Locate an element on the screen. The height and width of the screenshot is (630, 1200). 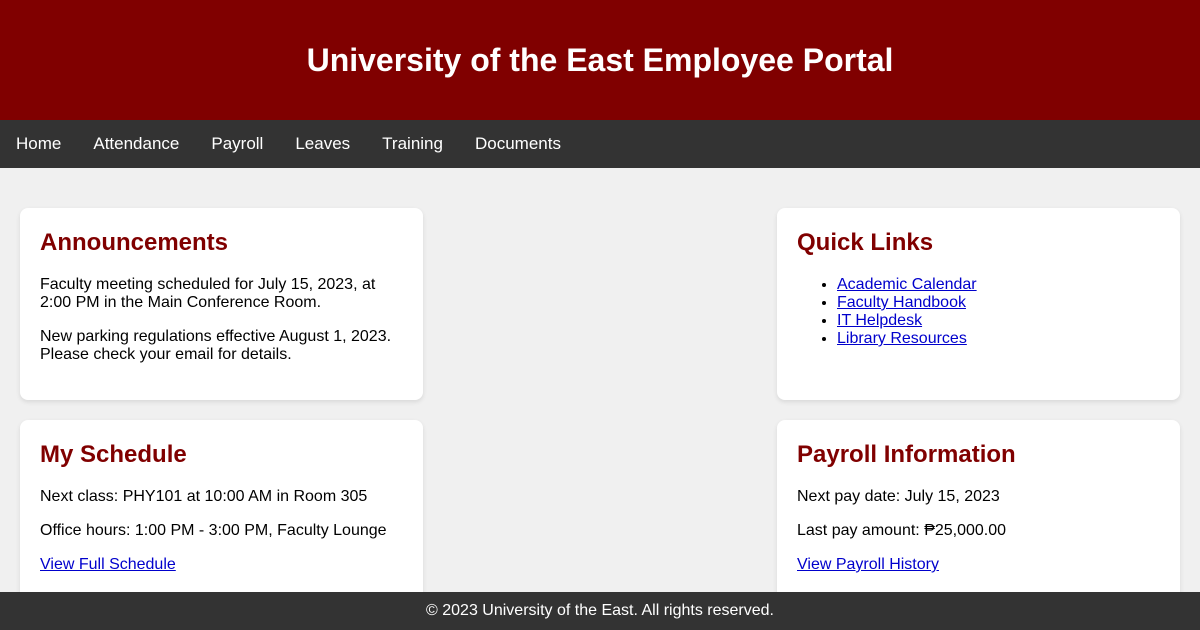
last-pay-amount-text: Last pay amount: ₱25,000.00 is located at coordinates (902, 530).